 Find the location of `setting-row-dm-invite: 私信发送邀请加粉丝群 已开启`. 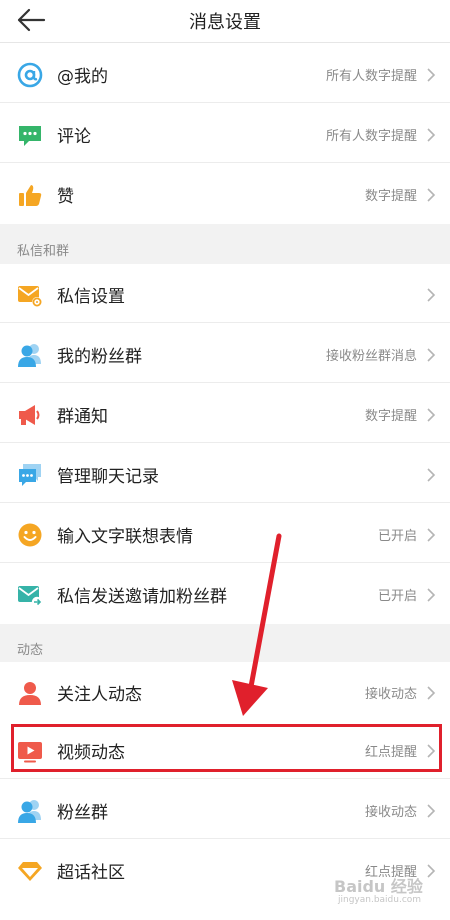

setting-row-dm-invite: 私信发送邀请加粉丝群 已开启 is located at coordinates (225, 593).